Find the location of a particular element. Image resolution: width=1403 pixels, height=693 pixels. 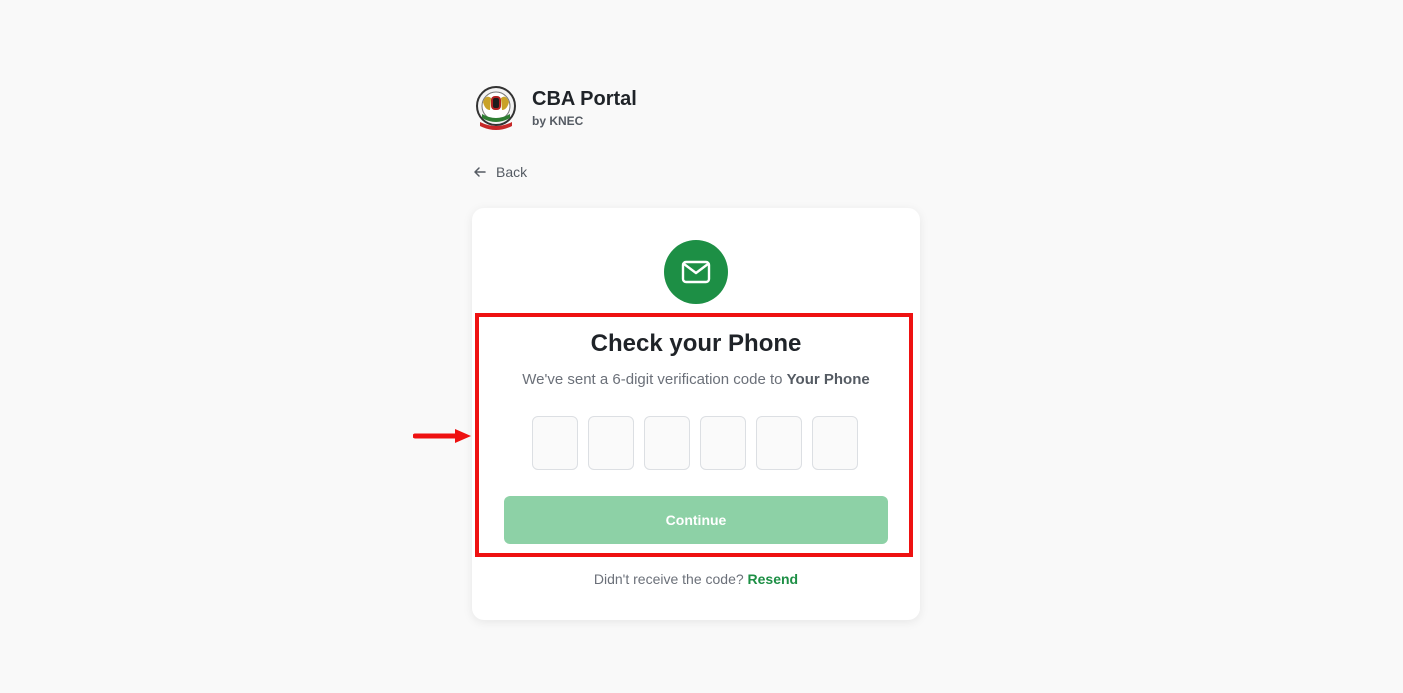

mail-icon is located at coordinates (696, 272).